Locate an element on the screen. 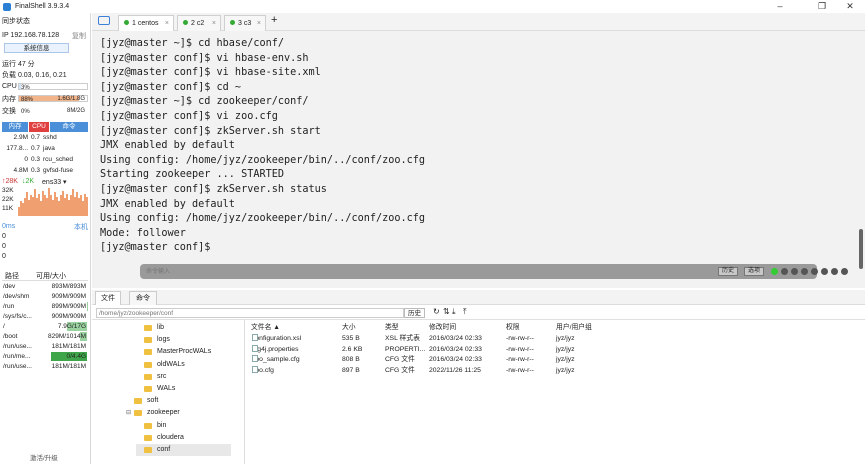  tree-item: logs is located at coordinates (153, 340).